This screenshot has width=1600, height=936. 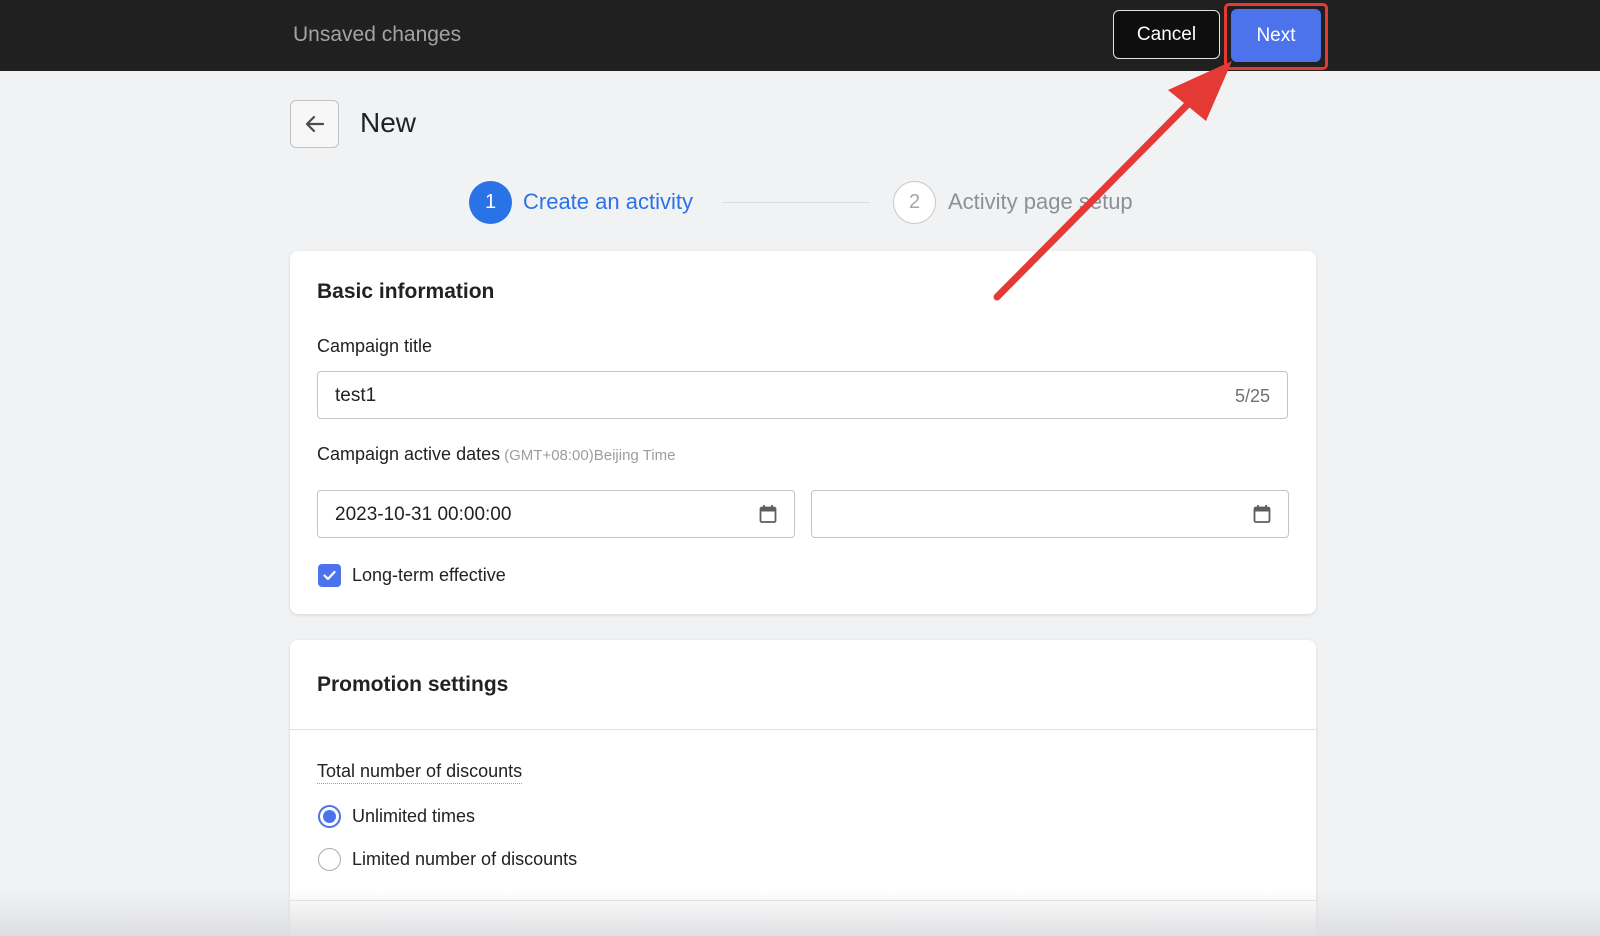 What do you see at coordinates (608, 201) in the screenshot?
I see `step-1-label: Create an activity` at bounding box center [608, 201].